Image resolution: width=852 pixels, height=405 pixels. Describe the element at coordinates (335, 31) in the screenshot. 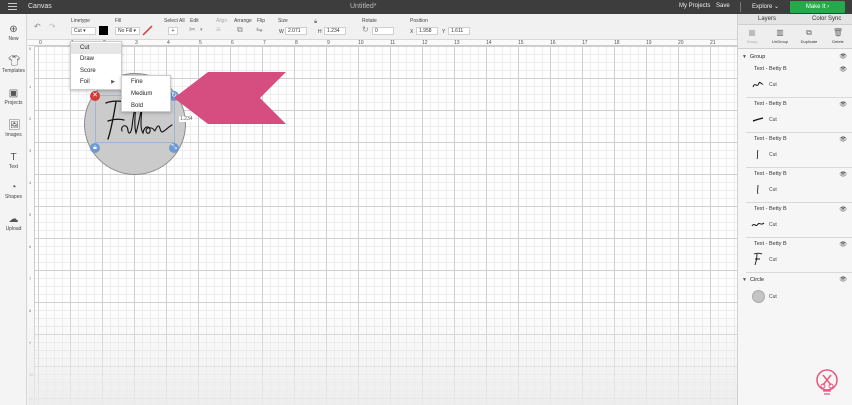

I see `height-input: 1.234` at that location.